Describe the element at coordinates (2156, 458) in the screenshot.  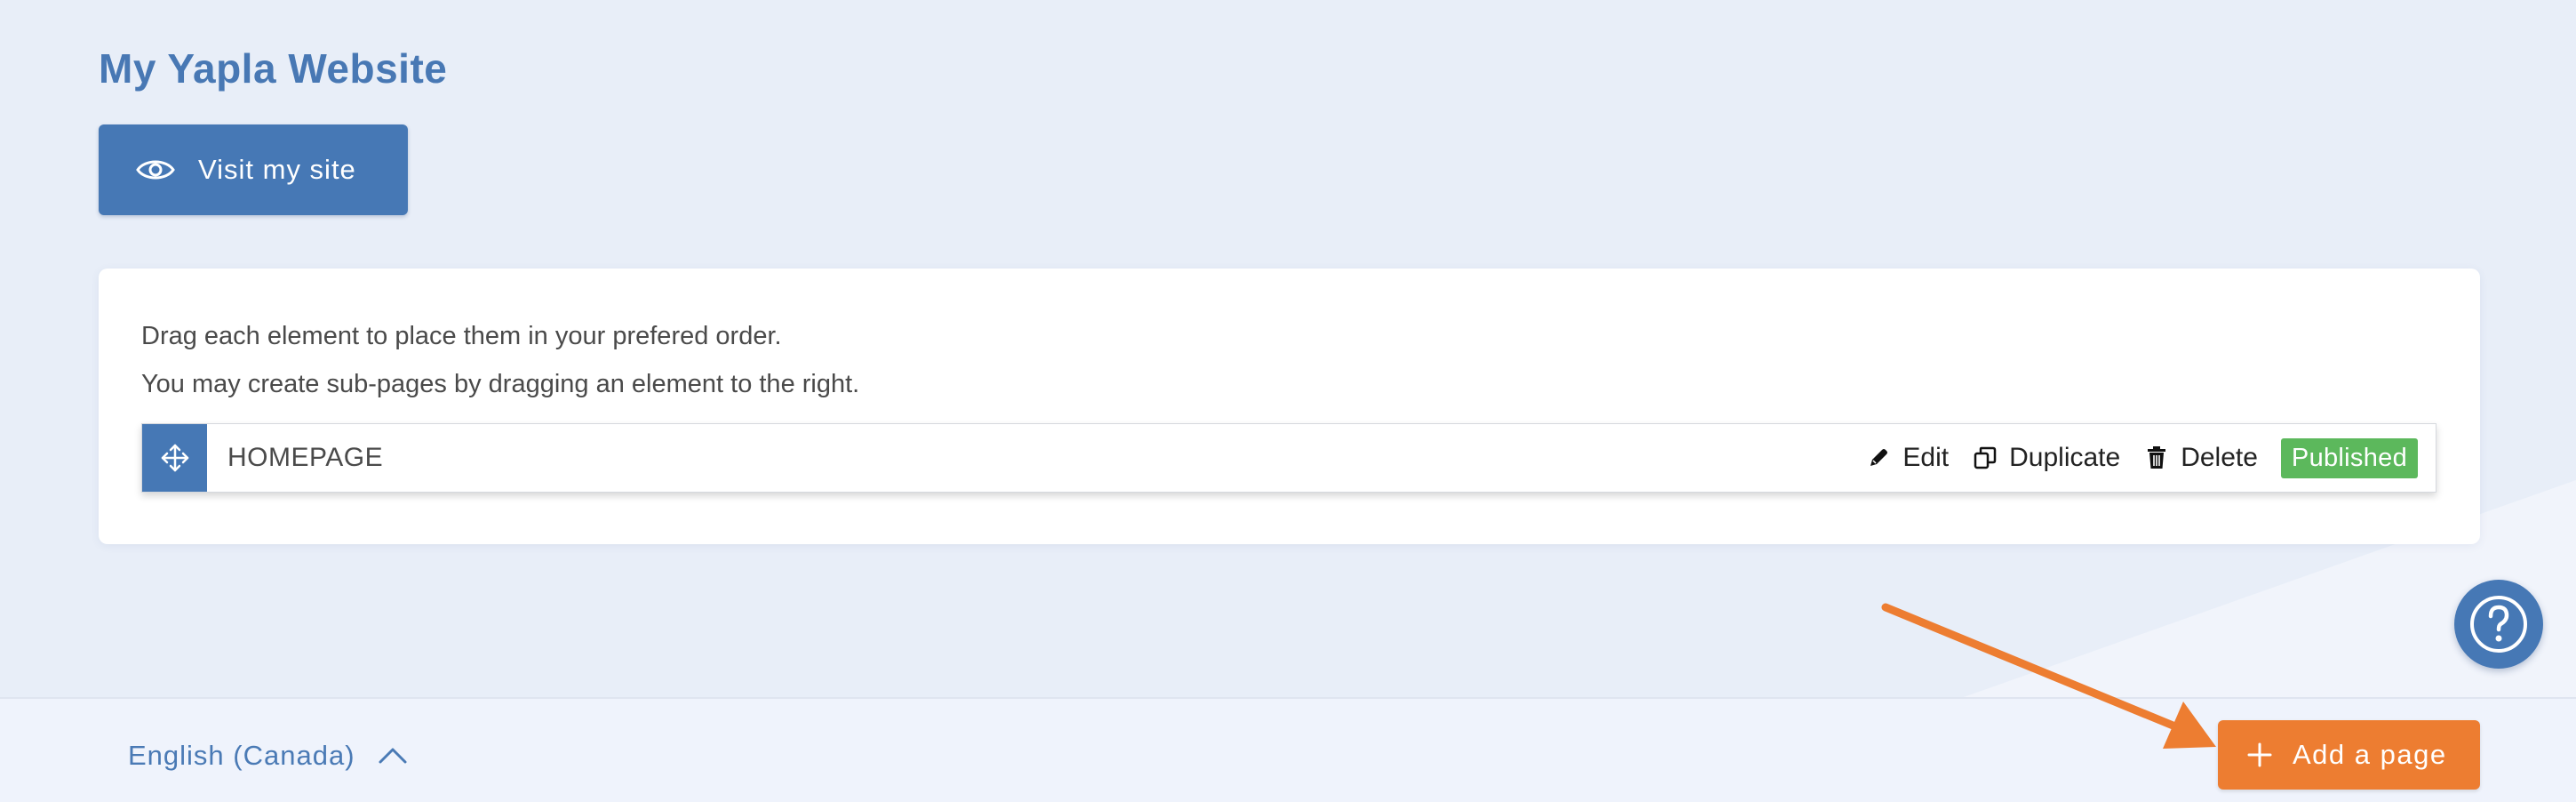
I see `trash-icon` at that location.